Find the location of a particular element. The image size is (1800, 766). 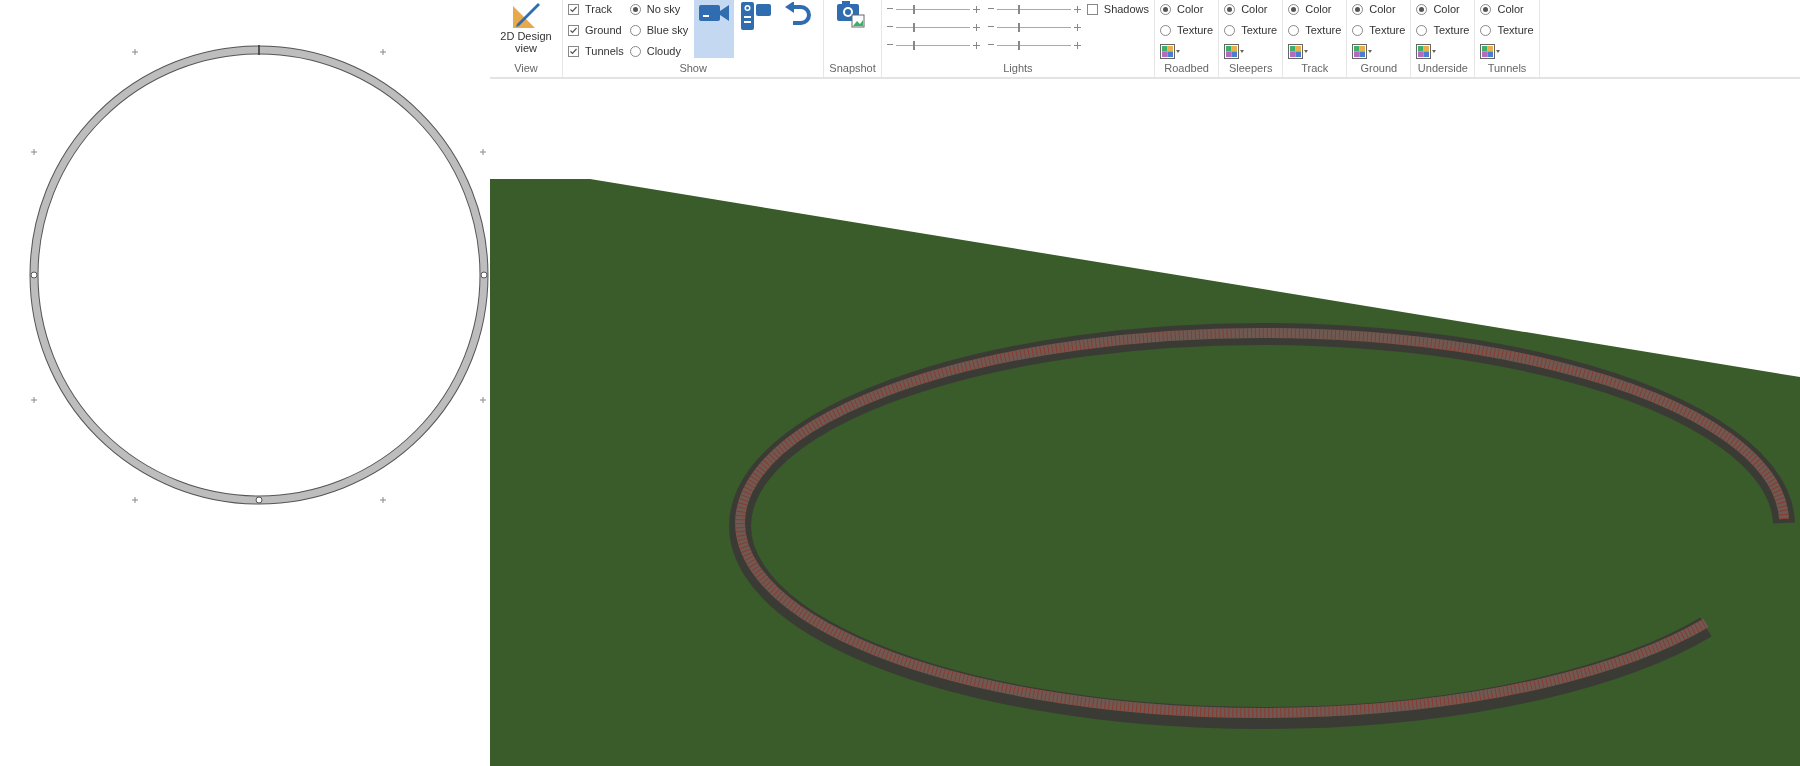

group-label: Ground is located at coordinates (1379, 68).